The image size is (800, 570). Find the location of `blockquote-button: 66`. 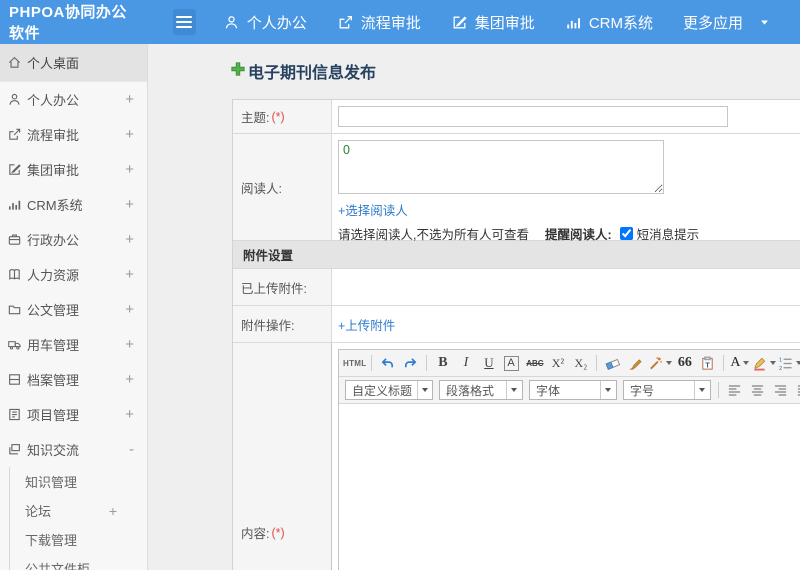

blockquote-button: 66 is located at coordinates (684, 363).